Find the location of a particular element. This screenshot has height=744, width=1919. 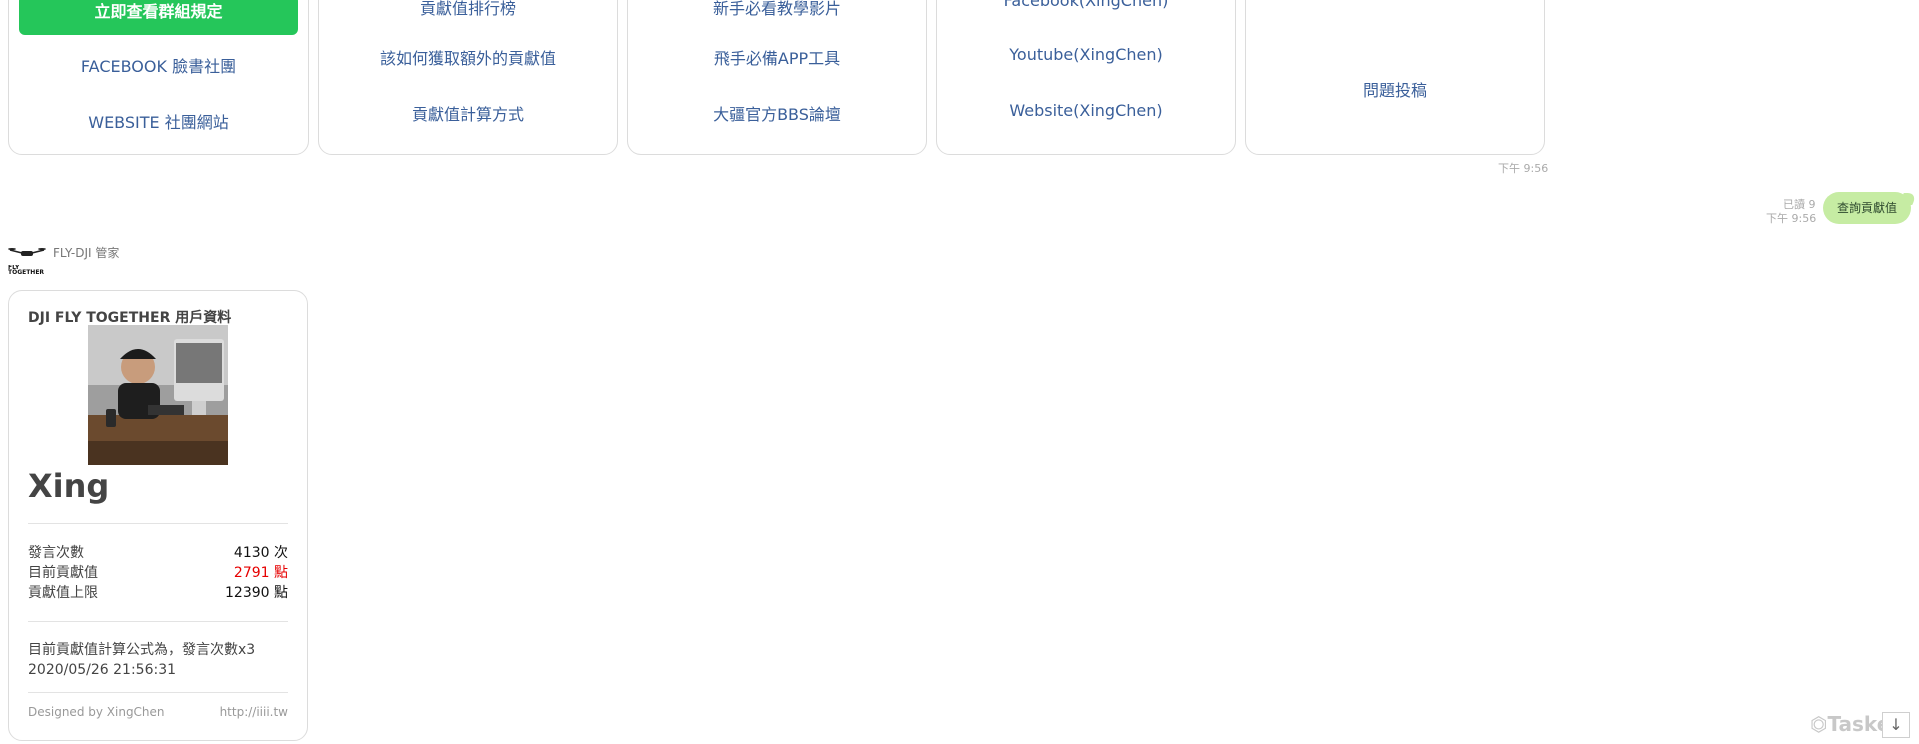

app-tools-link: 飛手必備APP工具 is located at coordinates (777, 57).